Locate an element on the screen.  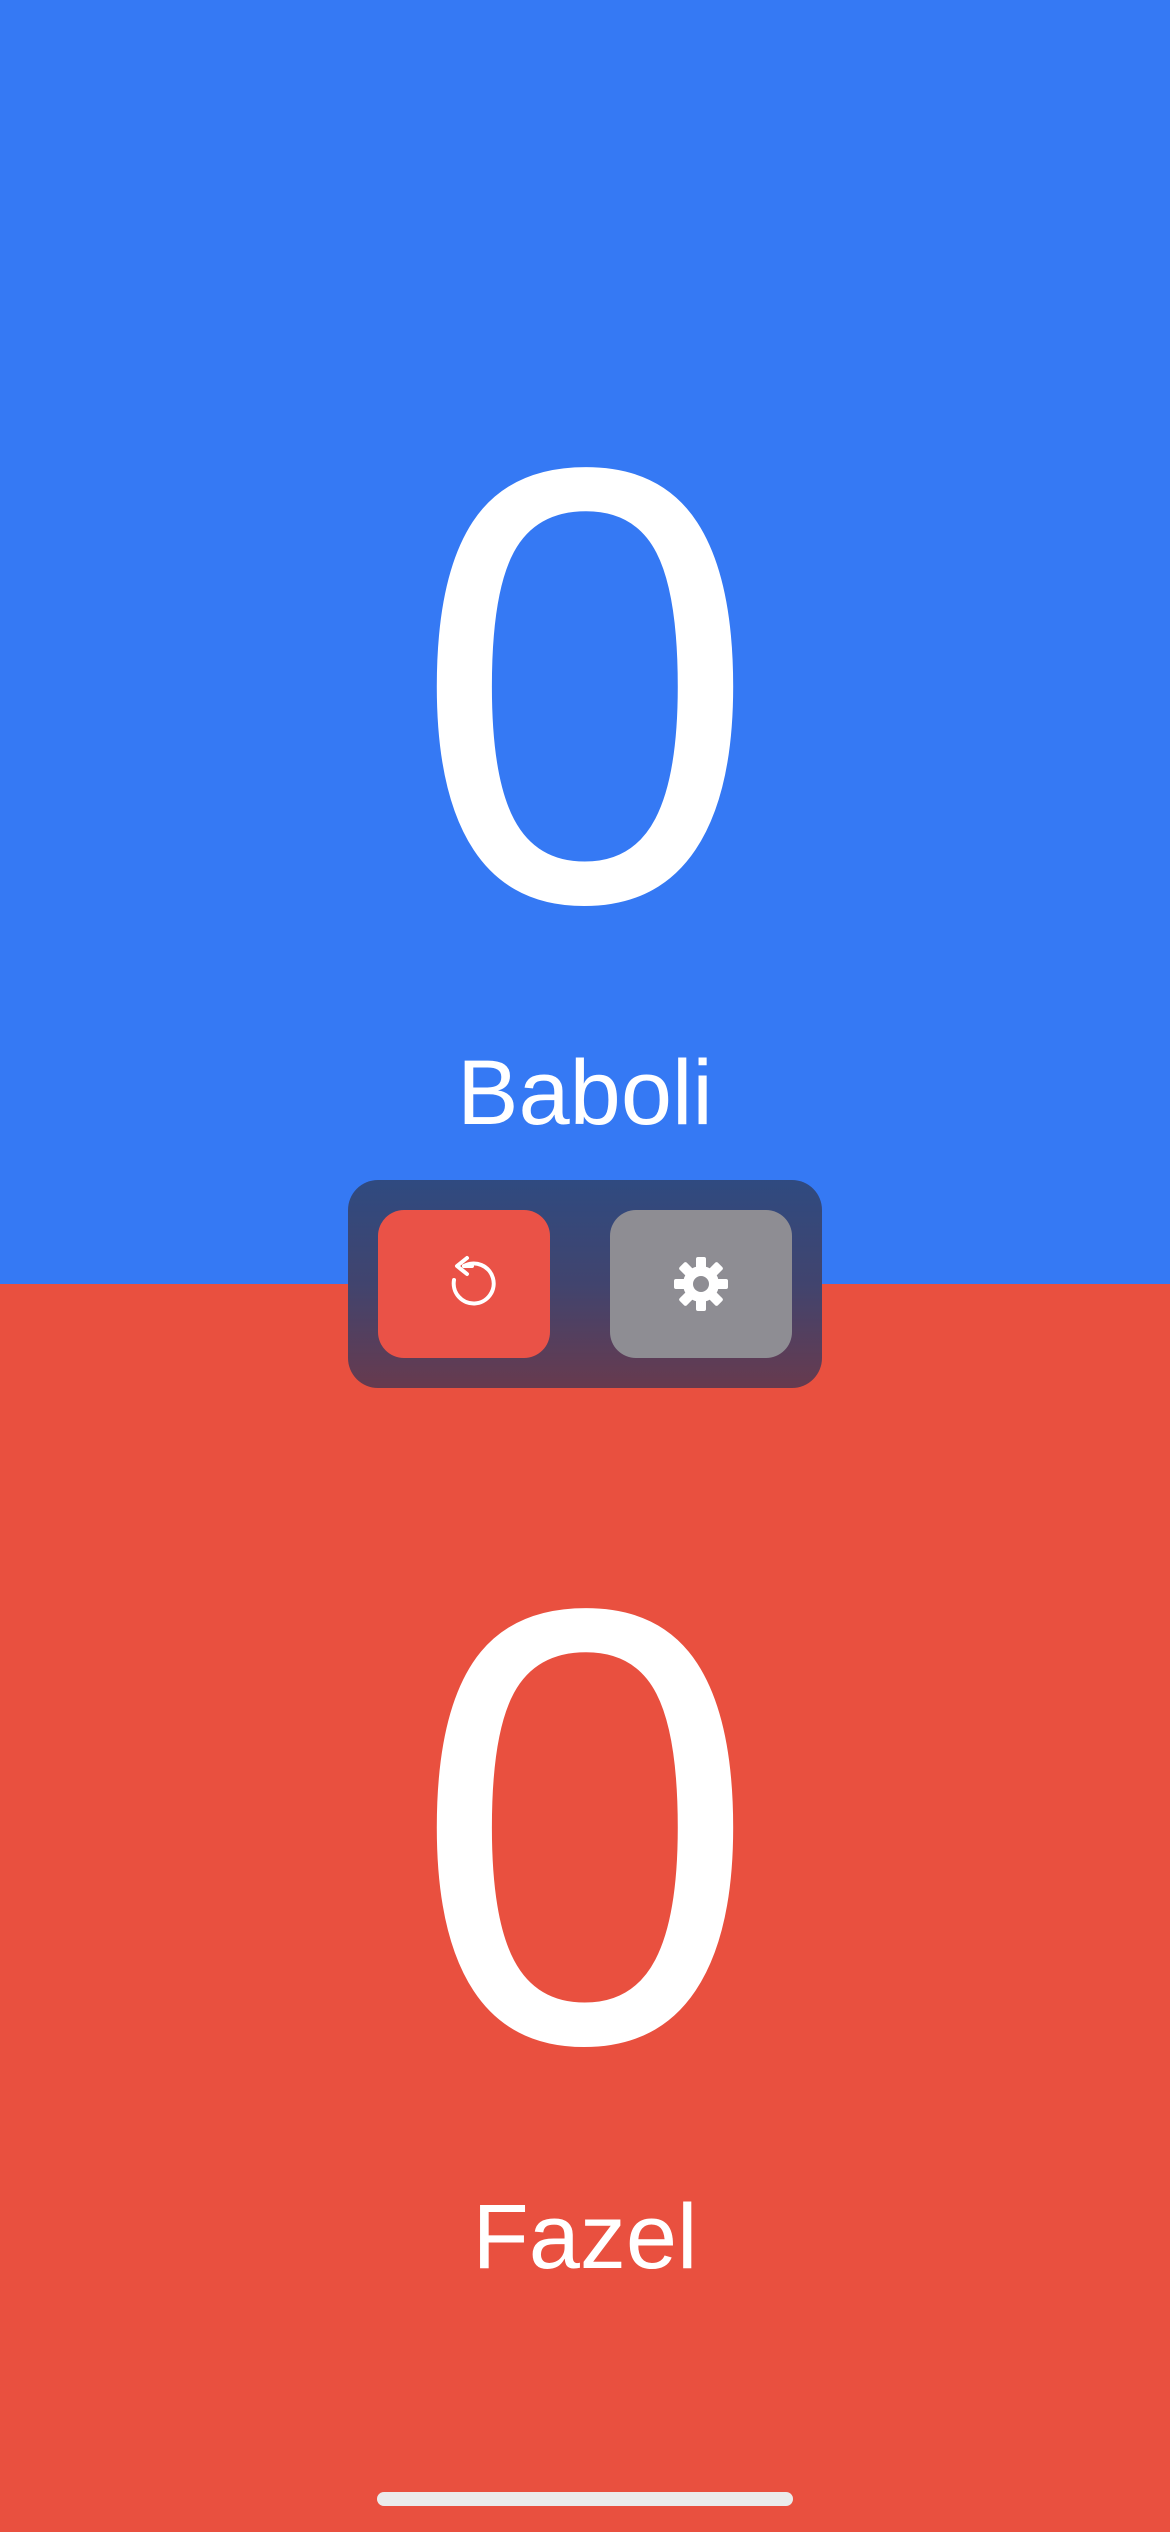
player-top-score: 0 is located at coordinates (585, 686).